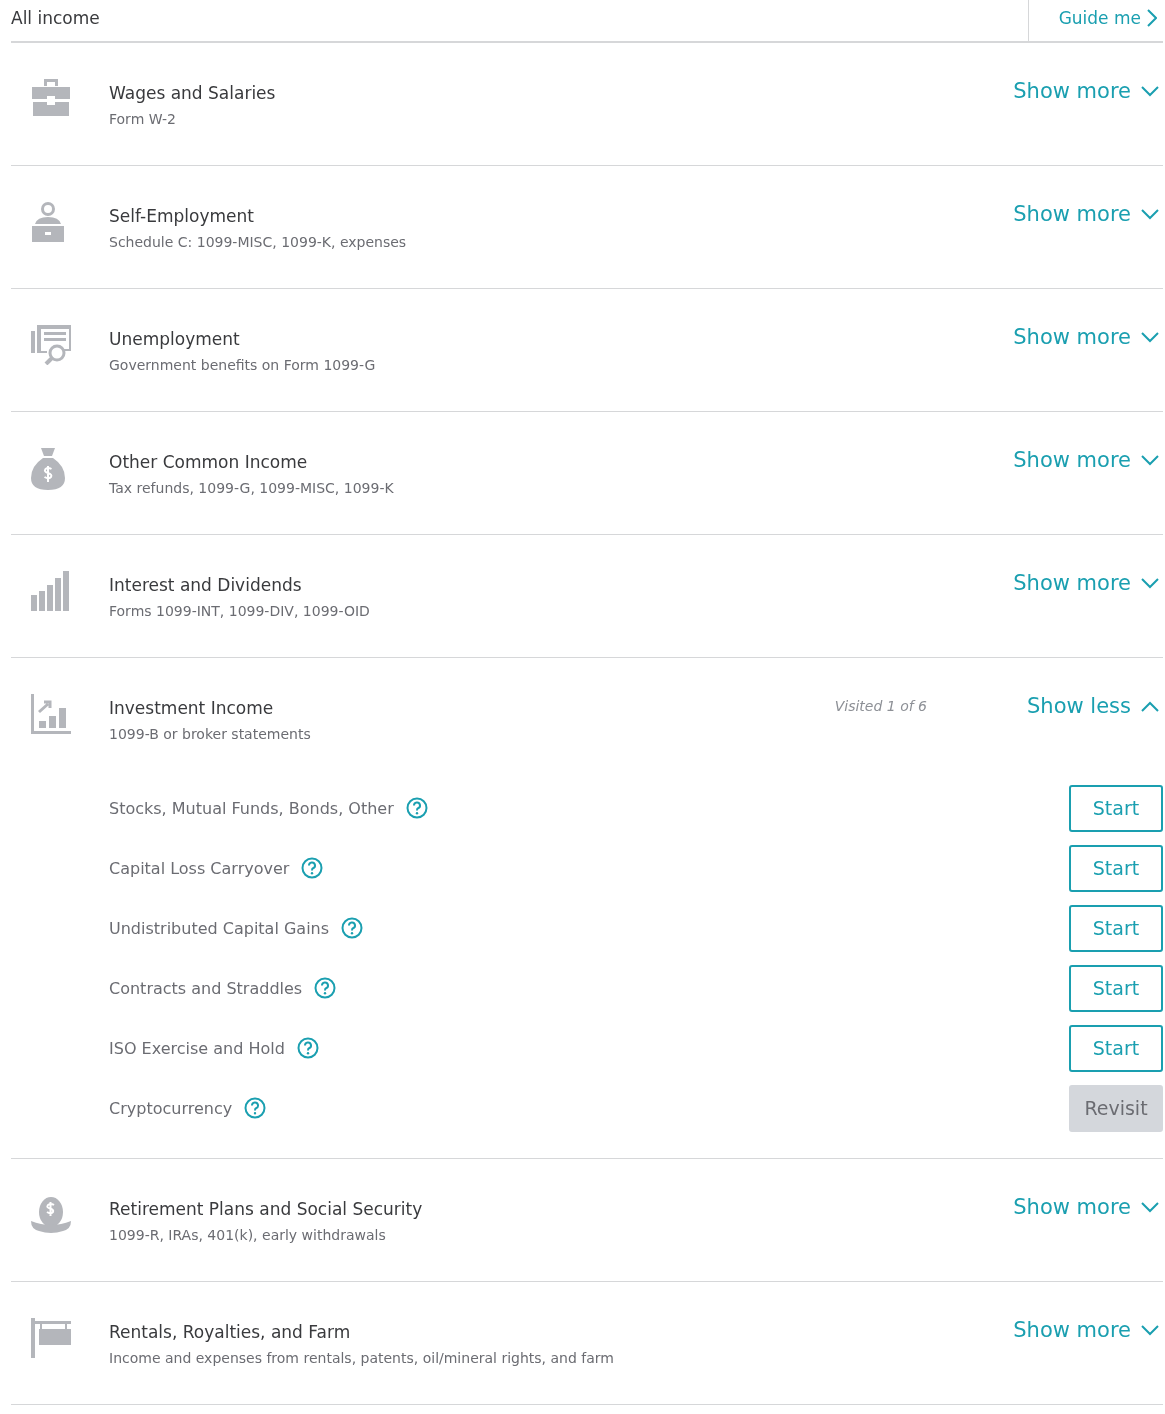  What do you see at coordinates (1116, 1108) in the screenshot?
I see `revisit-button: Revisit` at bounding box center [1116, 1108].